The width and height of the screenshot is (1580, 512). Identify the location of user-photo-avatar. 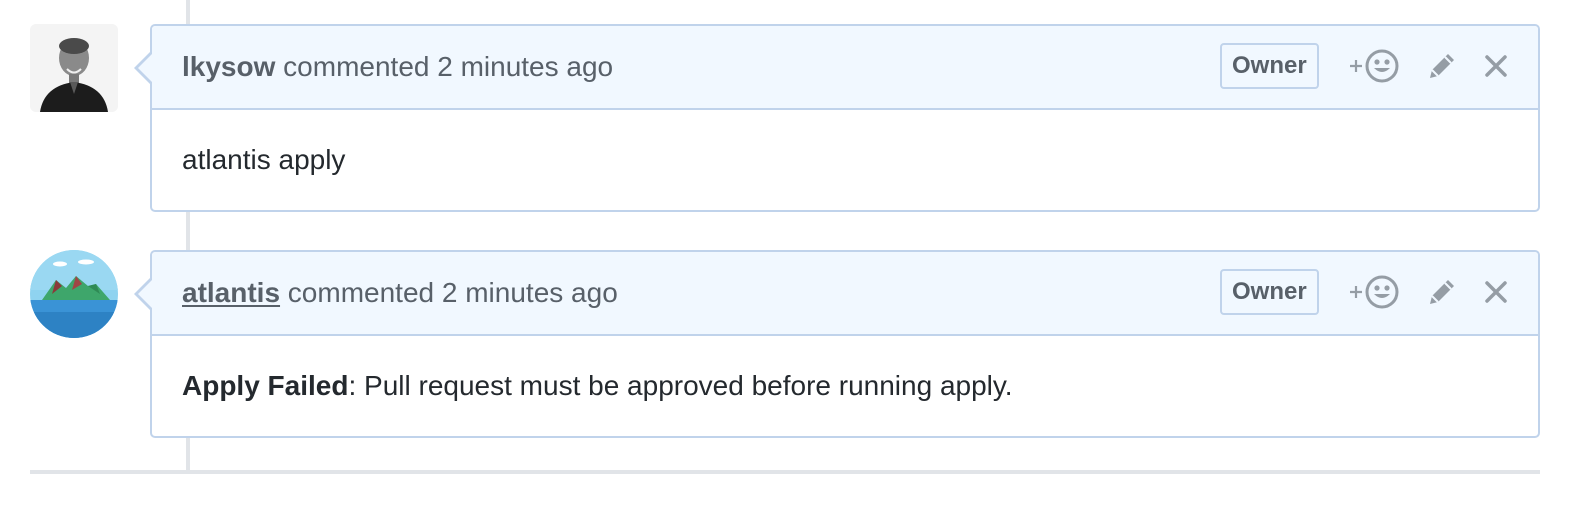
(74, 68).